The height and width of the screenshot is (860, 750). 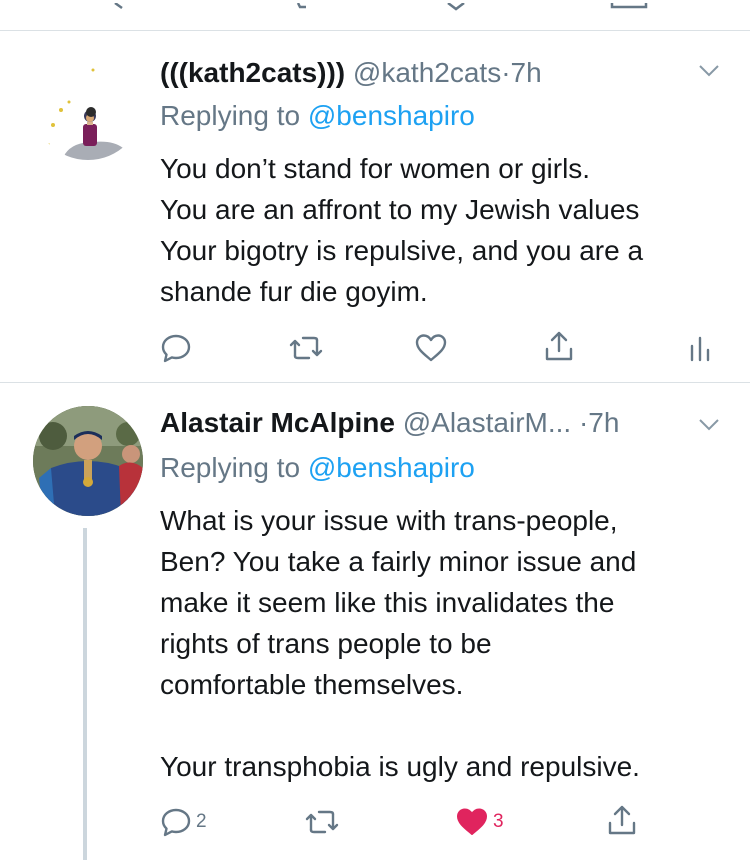 I want to click on analytics-button, so click(x=700, y=348).